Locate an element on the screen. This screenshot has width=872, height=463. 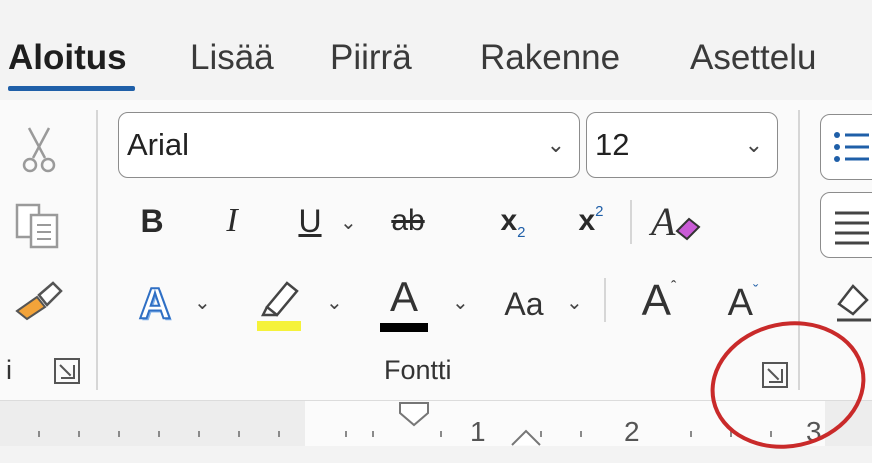
format-painter-button is located at coordinates (39, 300).